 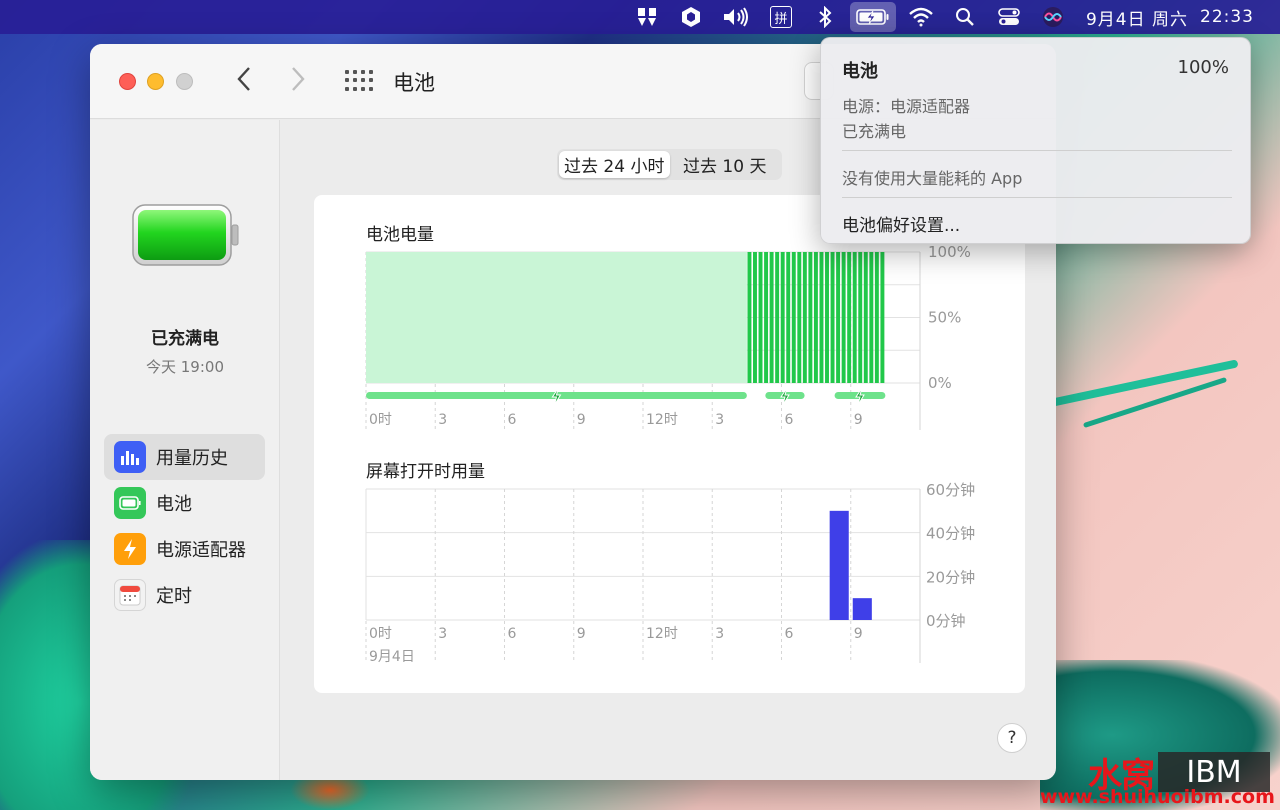 What do you see at coordinates (556, 317) in the screenshot?
I see `battery-level-area` at bounding box center [556, 317].